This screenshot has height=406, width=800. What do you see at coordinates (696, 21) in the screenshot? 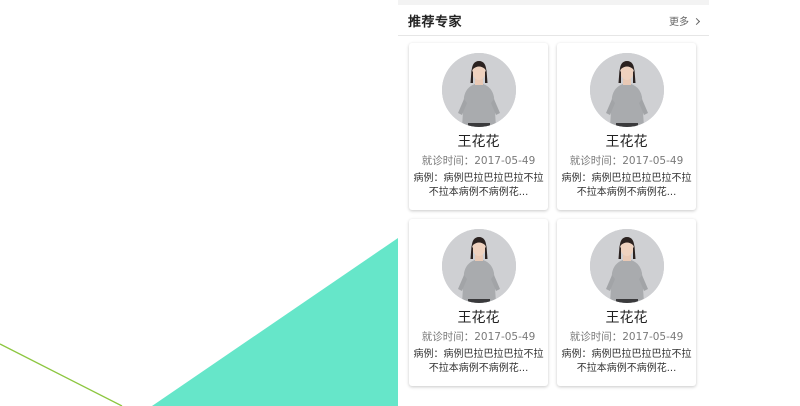
I see `chevron-right-icon` at bounding box center [696, 21].